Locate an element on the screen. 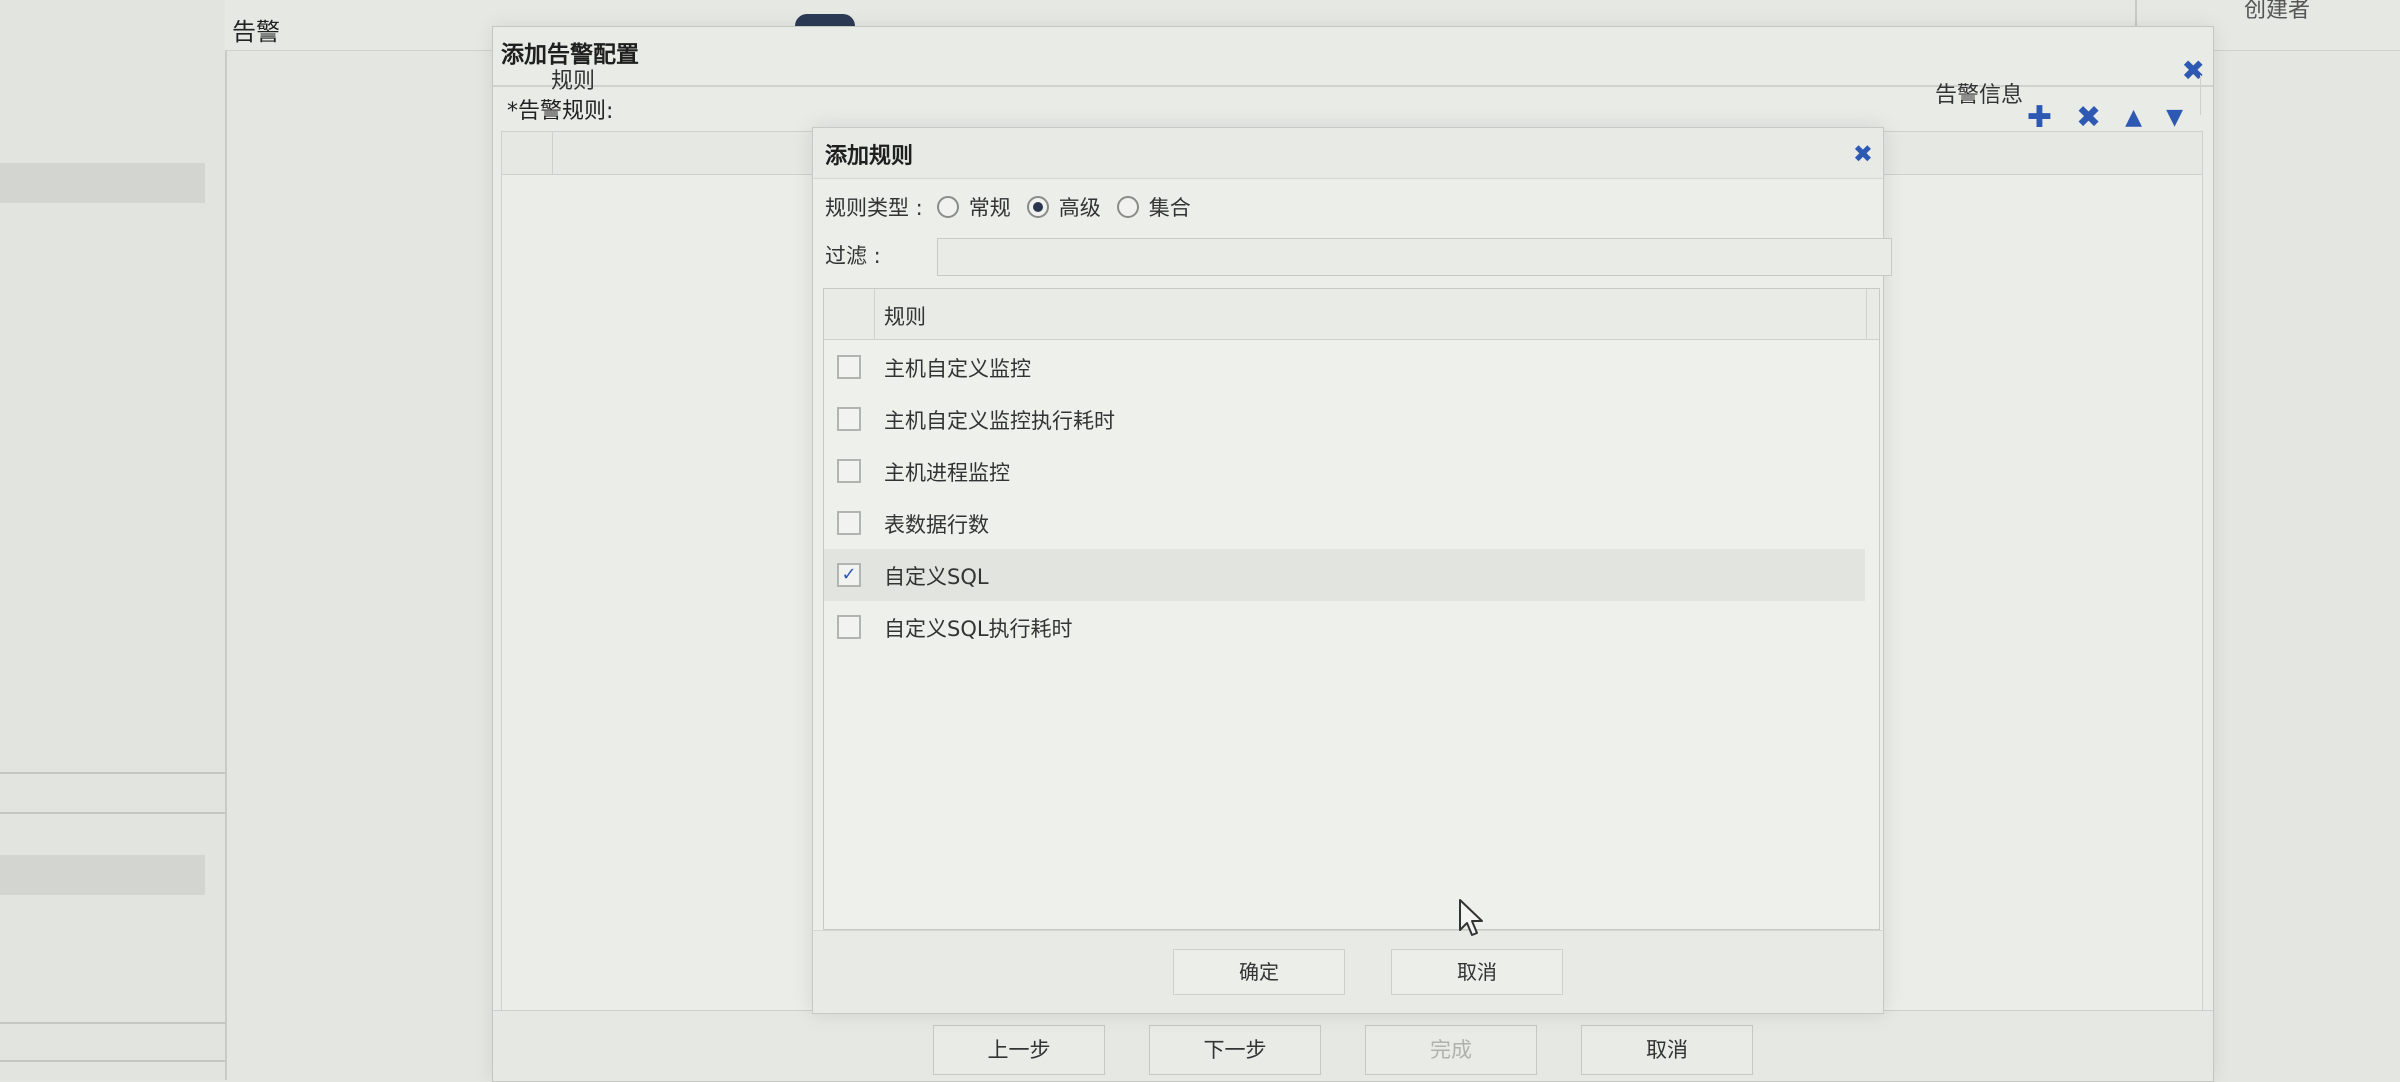  nav-label-alert: 告警 is located at coordinates (256, 32).